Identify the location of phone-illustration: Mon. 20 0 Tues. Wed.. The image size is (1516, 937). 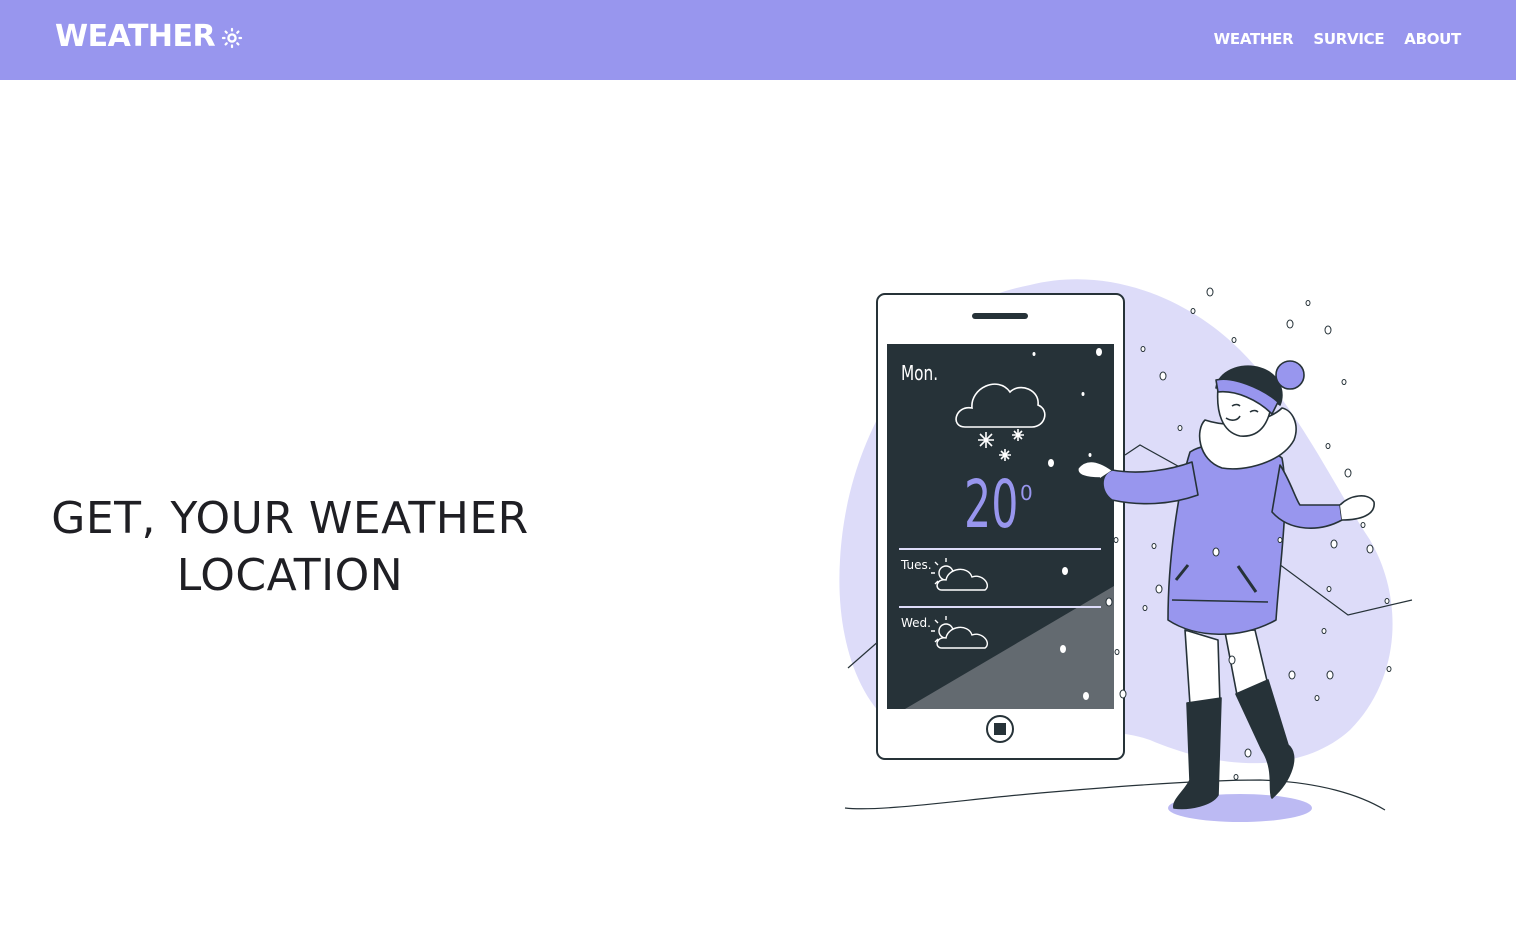
(1000, 526).